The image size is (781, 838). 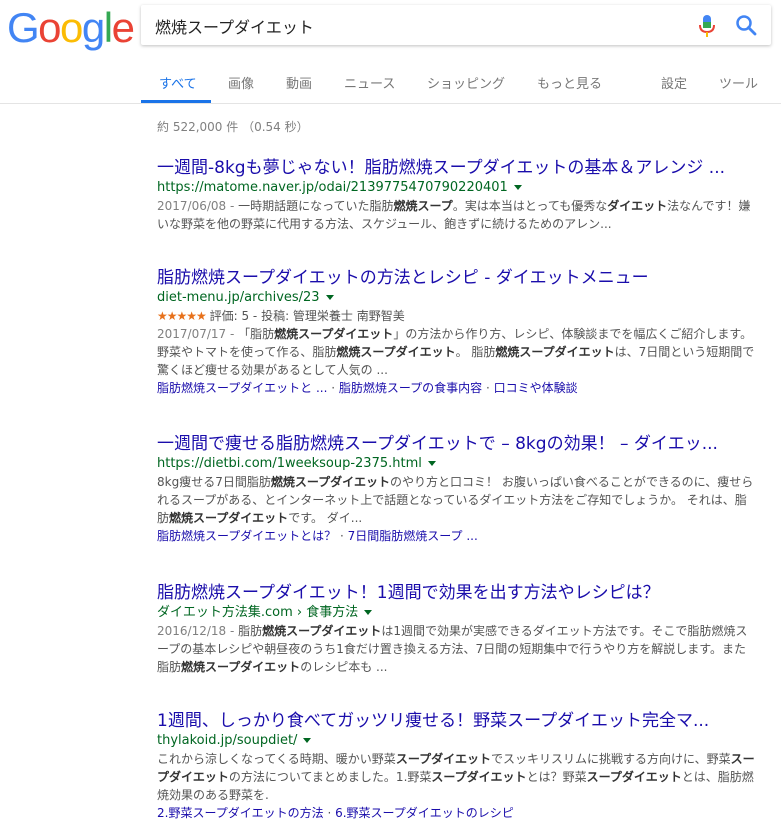 I want to click on result-title-link: 脂肪燃焼スープダイエット！1週間で効果を出す方法やレシピは？, so click(x=457, y=593).